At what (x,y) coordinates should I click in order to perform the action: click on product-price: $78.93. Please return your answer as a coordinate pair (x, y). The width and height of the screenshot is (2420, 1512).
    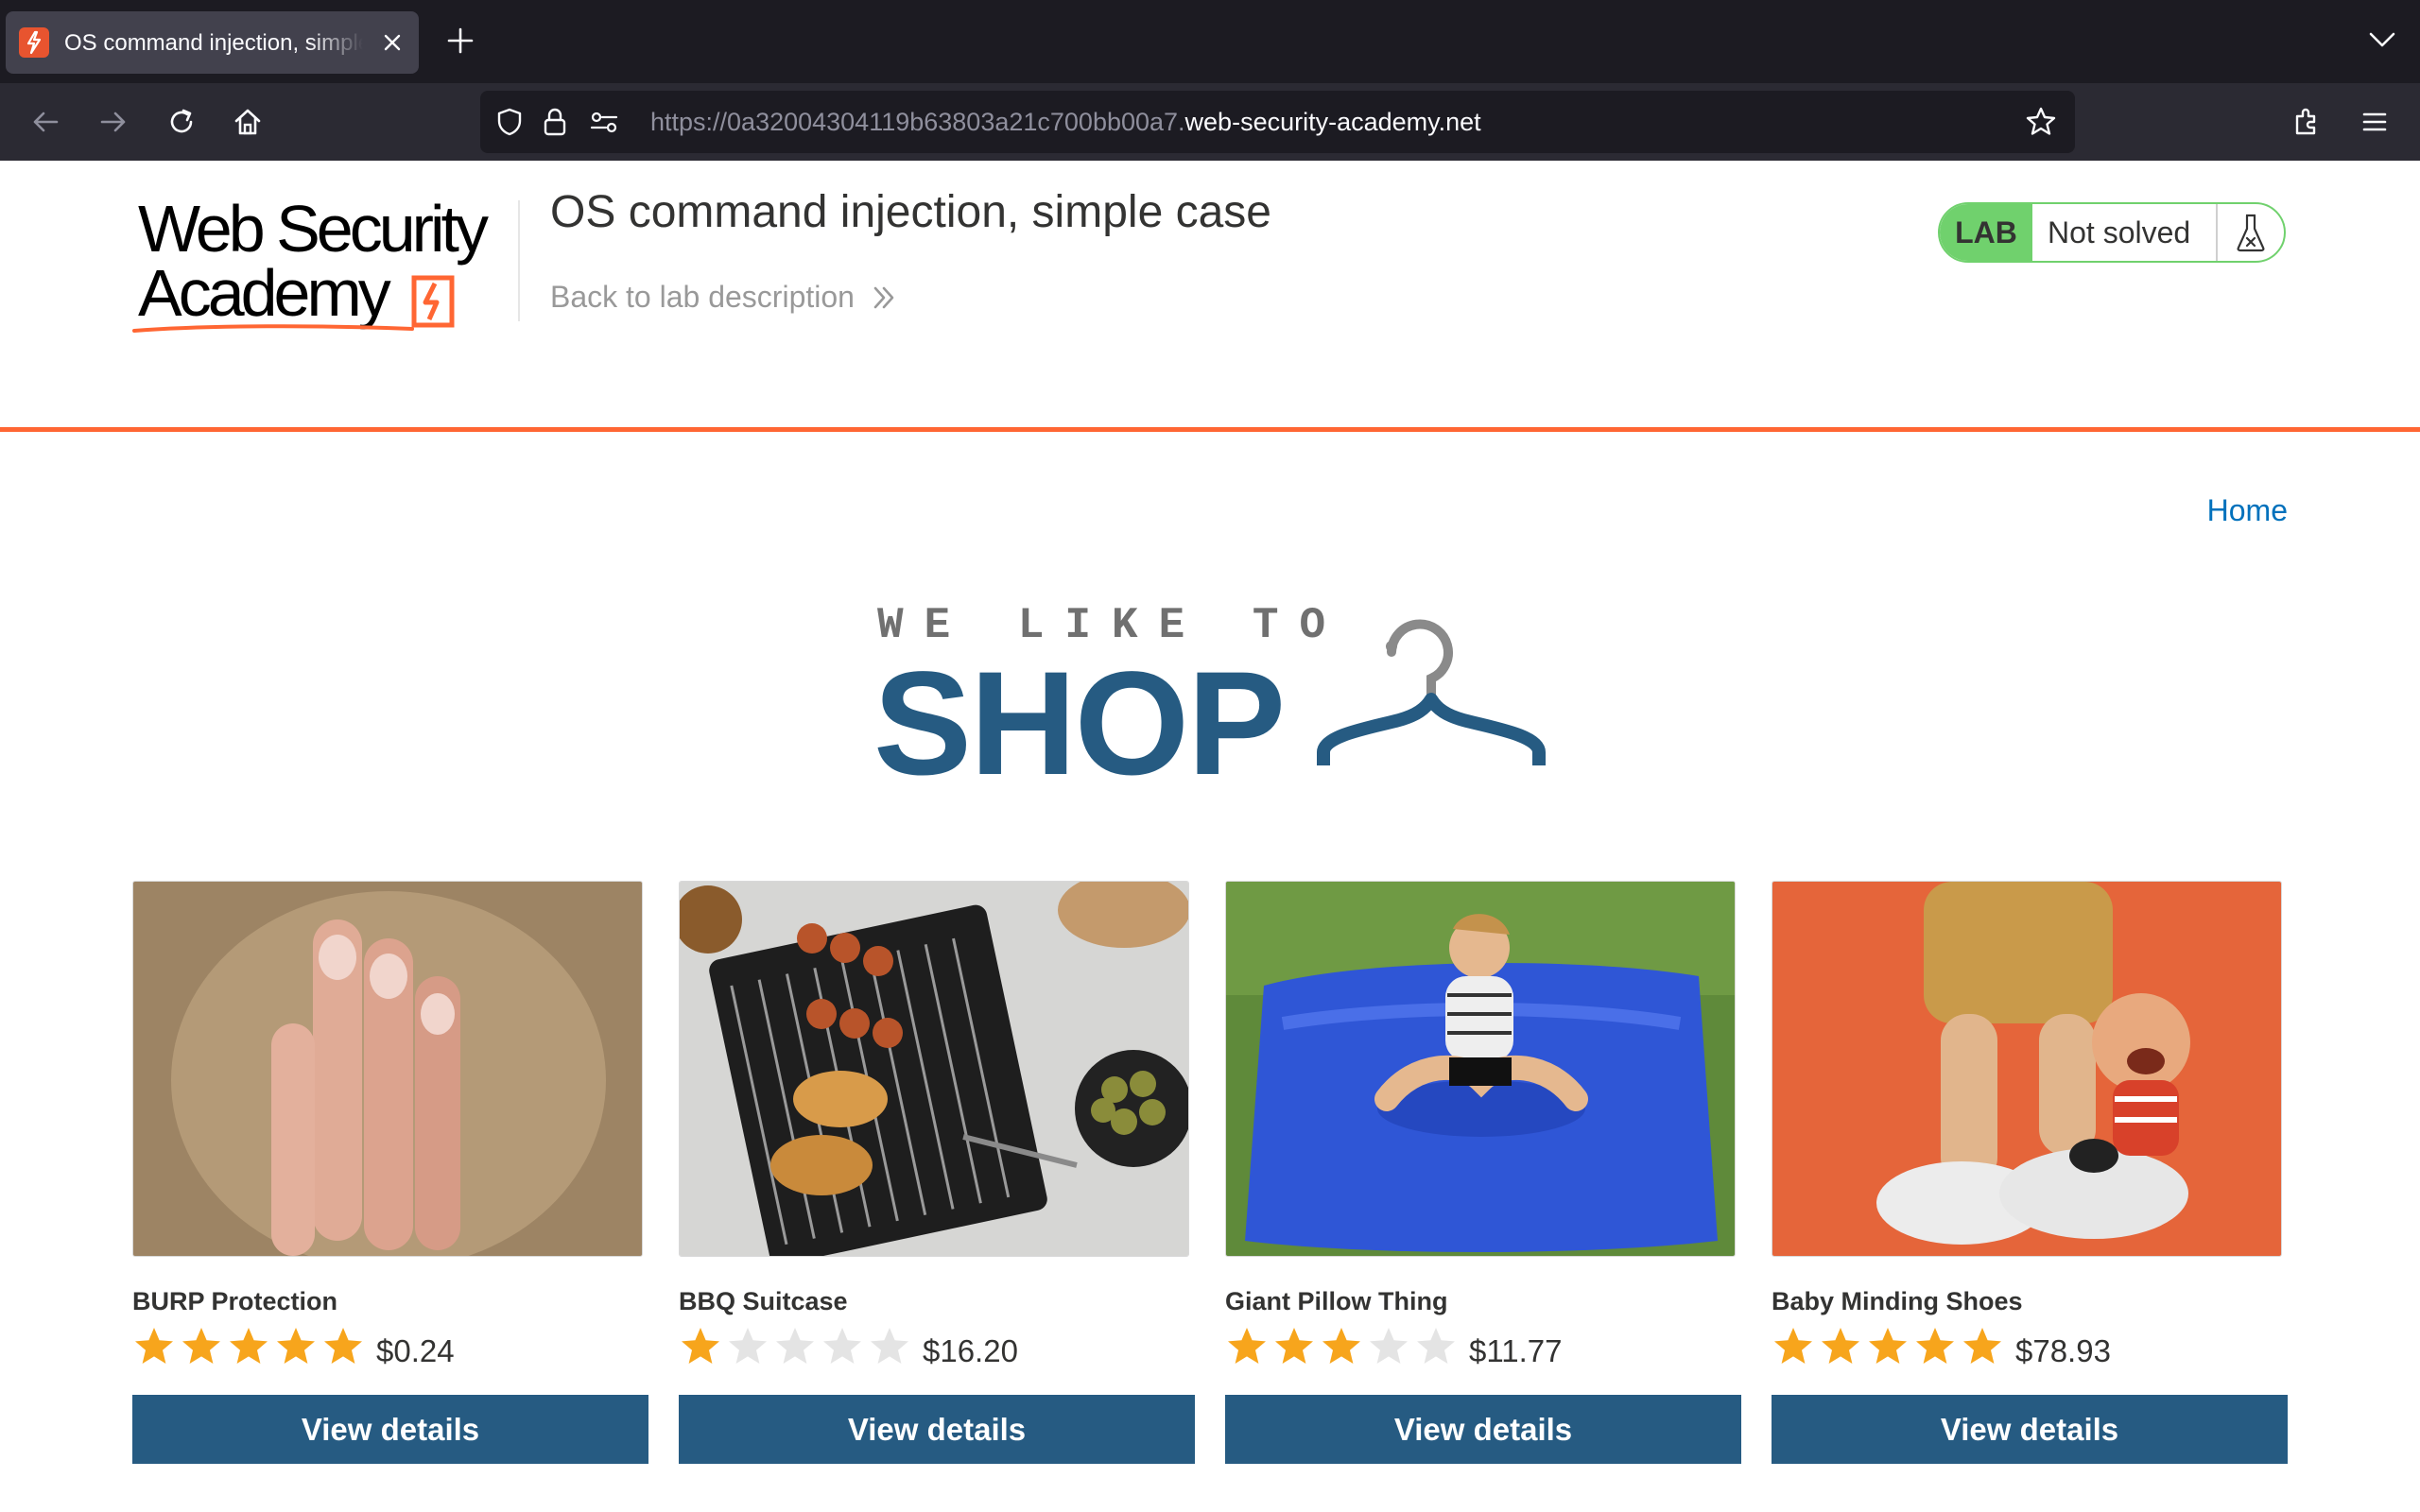
    Looking at the image, I should click on (2063, 1350).